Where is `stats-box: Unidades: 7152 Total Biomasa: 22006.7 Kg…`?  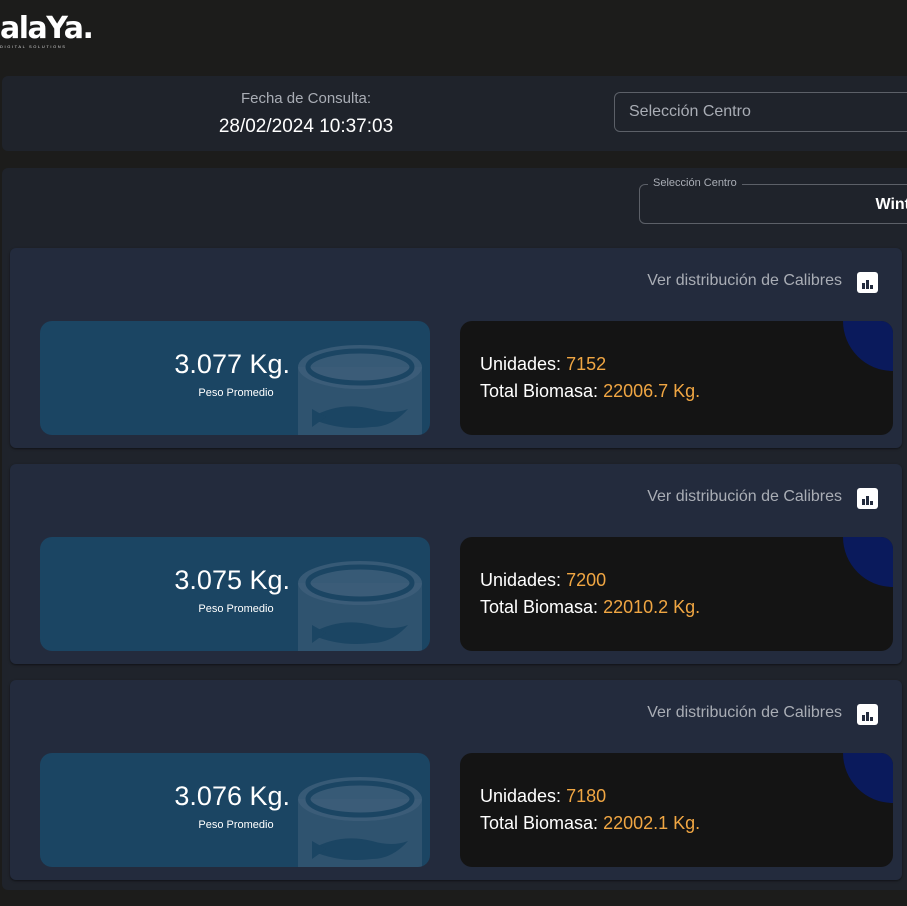
stats-box: Unidades: 7152 Total Biomasa: 22006.7 Kg… is located at coordinates (676, 378).